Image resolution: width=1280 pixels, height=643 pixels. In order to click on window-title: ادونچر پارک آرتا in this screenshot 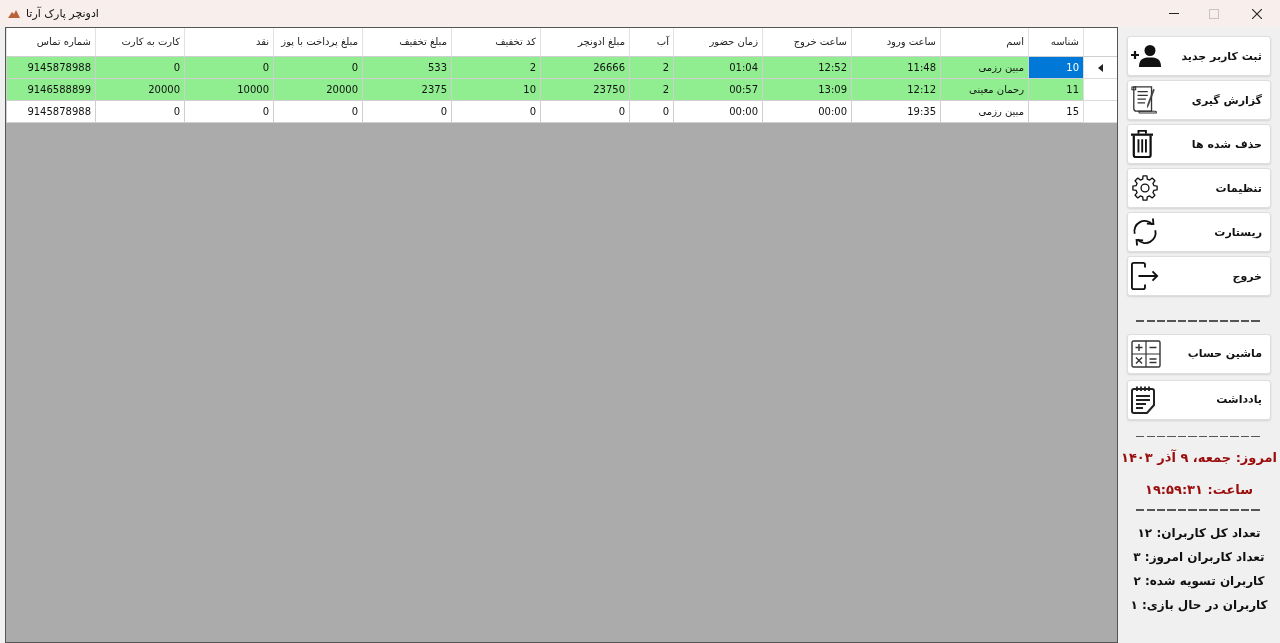, I will do `click(62, 13)`.